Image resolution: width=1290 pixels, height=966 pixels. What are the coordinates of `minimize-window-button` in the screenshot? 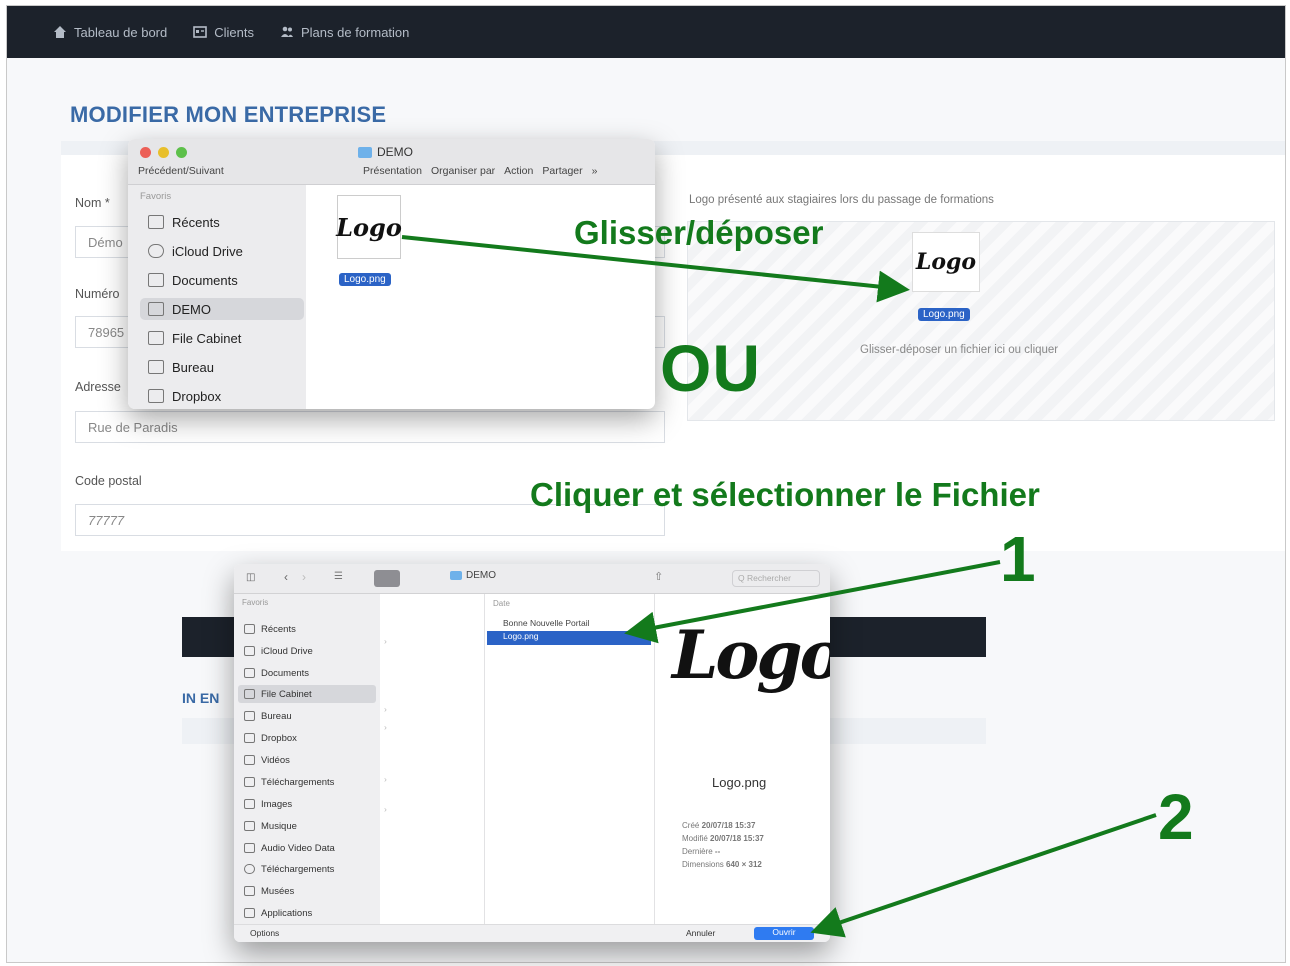 It's located at (163, 152).